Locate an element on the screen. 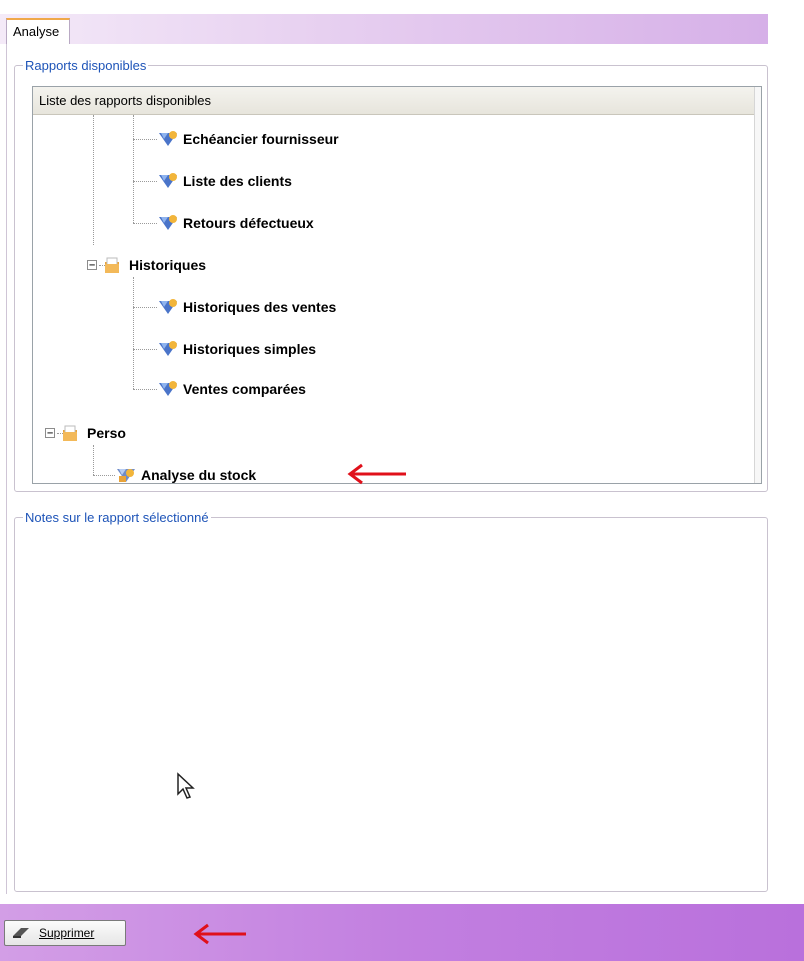  mouse-cursor-icon is located at coordinates (186, 785).